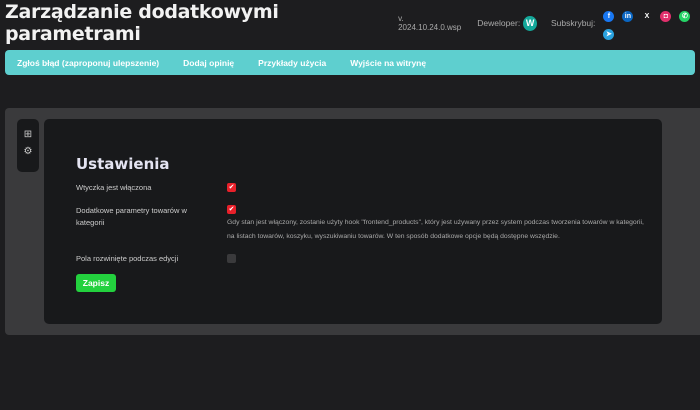 Image resolution: width=700 pixels, height=410 pixels. What do you see at coordinates (530, 23) in the screenshot?
I see `developer-logo-icon: W` at bounding box center [530, 23].